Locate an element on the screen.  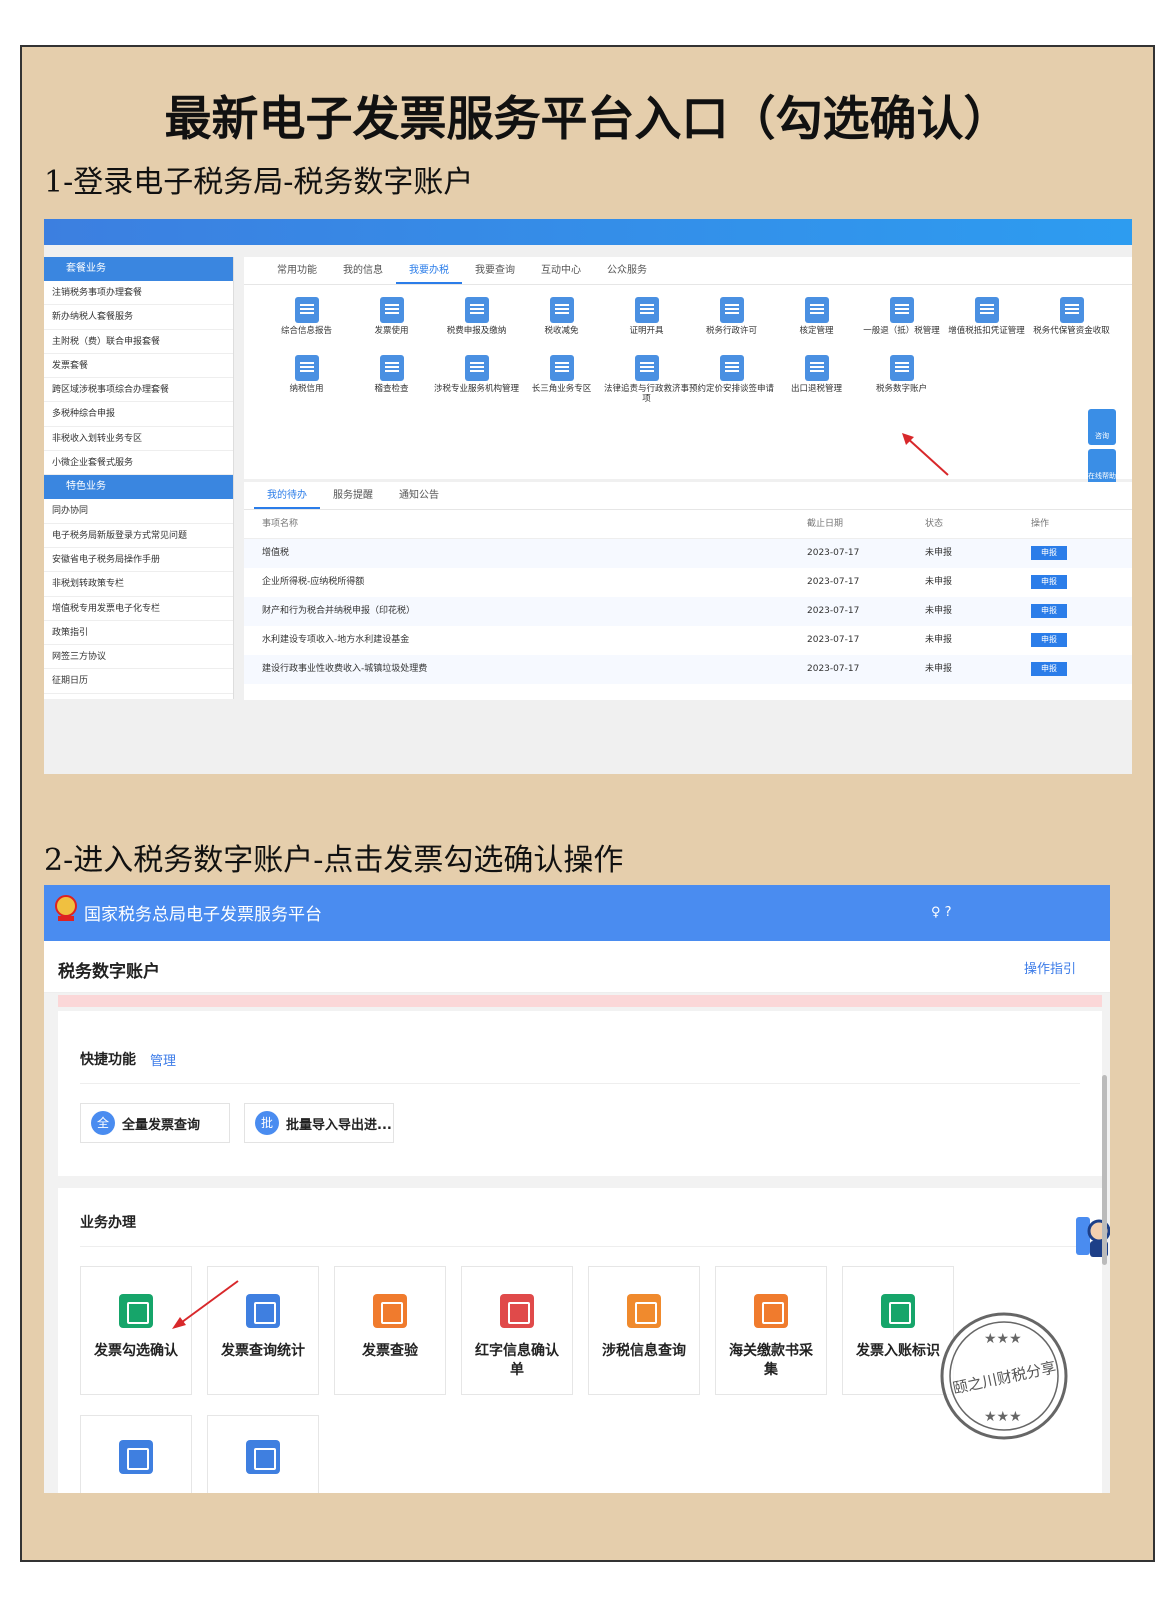
sidebar-section-packages: 套餐业务 is located at coordinates (138, 269).